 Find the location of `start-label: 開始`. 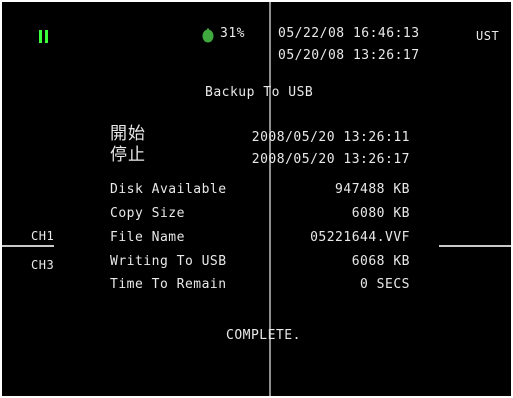

start-label: 開始 is located at coordinates (128, 134).